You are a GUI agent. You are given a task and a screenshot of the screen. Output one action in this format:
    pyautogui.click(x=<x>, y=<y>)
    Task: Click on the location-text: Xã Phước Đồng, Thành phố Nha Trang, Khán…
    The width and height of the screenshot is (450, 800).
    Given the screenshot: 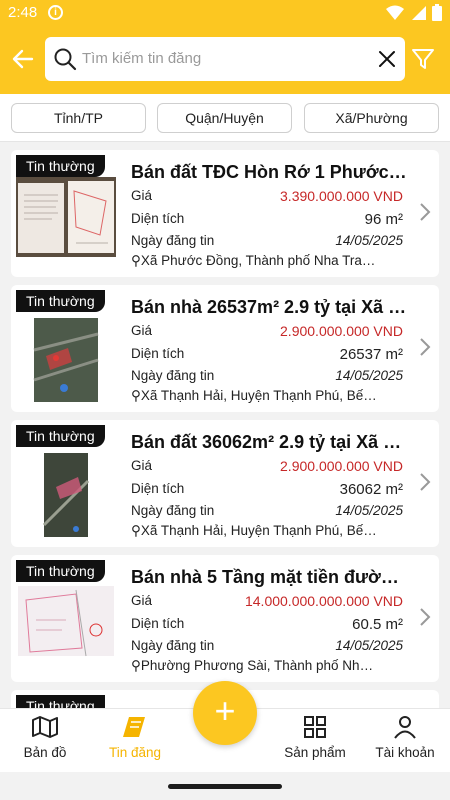 What is the action you would take?
    pyautogui.click(x=259, y=260)
    